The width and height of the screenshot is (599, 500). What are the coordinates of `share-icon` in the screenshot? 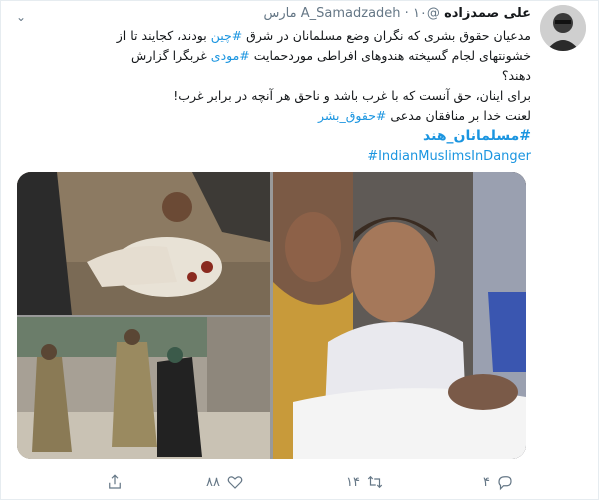 It's located at (115, 481).